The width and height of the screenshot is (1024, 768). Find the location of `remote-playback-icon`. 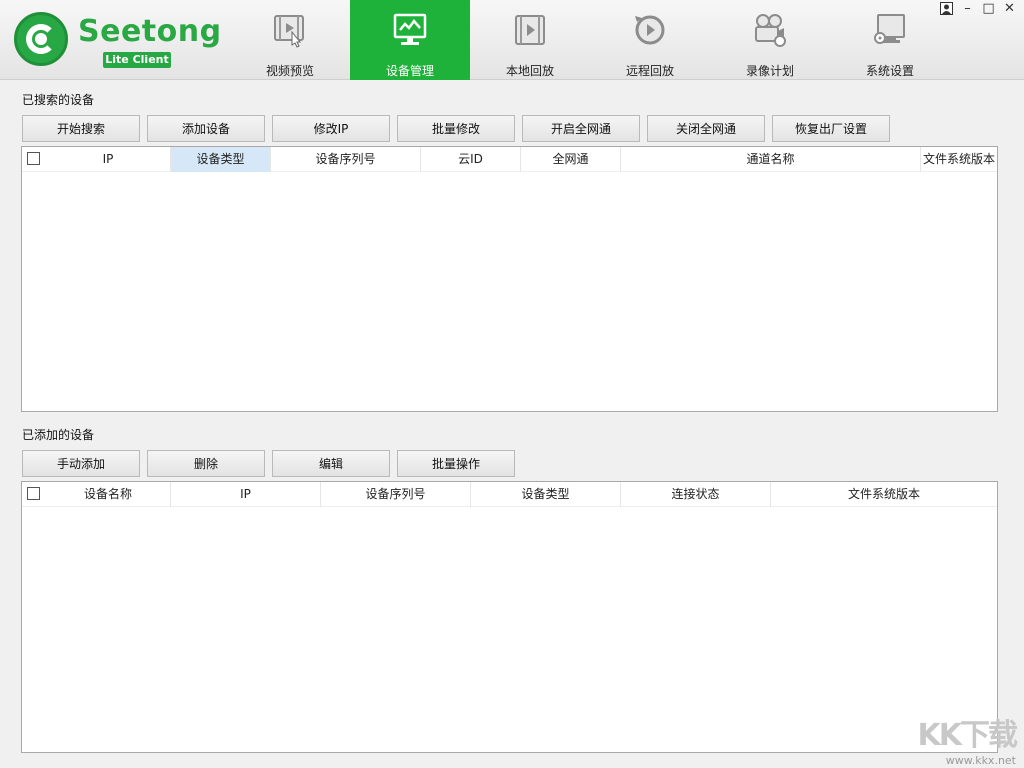

remote-playback-icon is located at coordinates (650, 30).